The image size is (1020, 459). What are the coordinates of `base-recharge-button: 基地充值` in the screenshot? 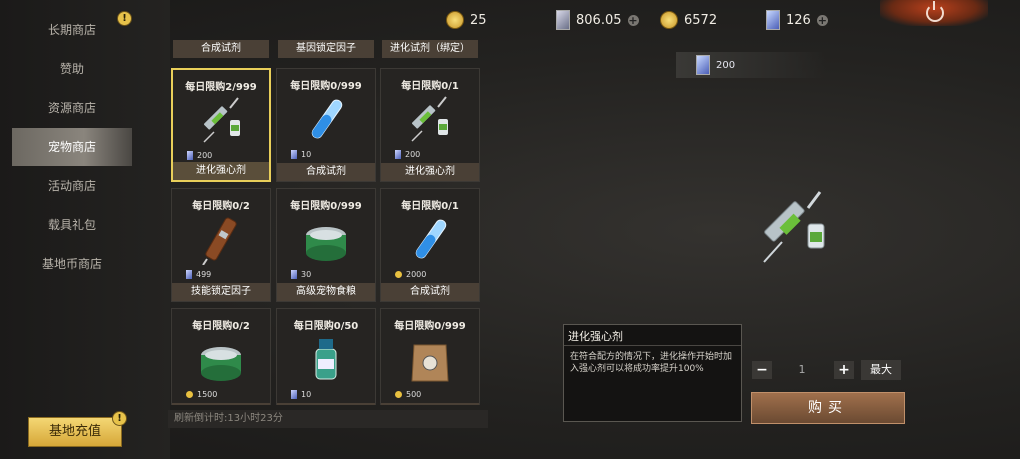 It's located at (75, 432).